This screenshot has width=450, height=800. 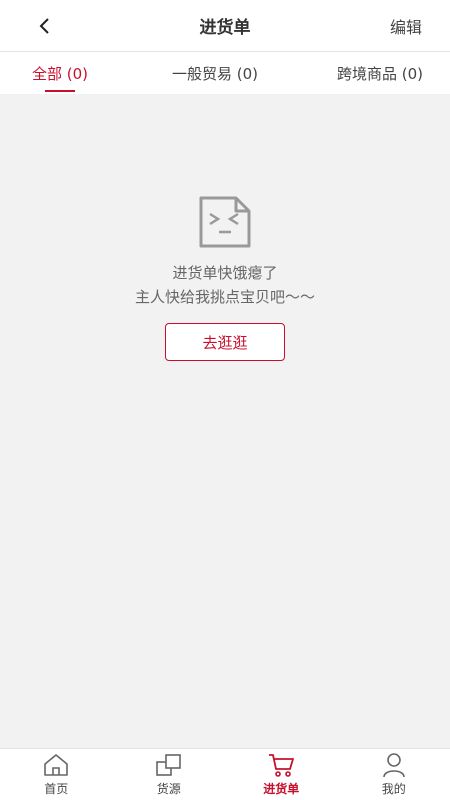 I want to click on tab-general-trade: 一般贸易 (0), so click(x=215, y=73).